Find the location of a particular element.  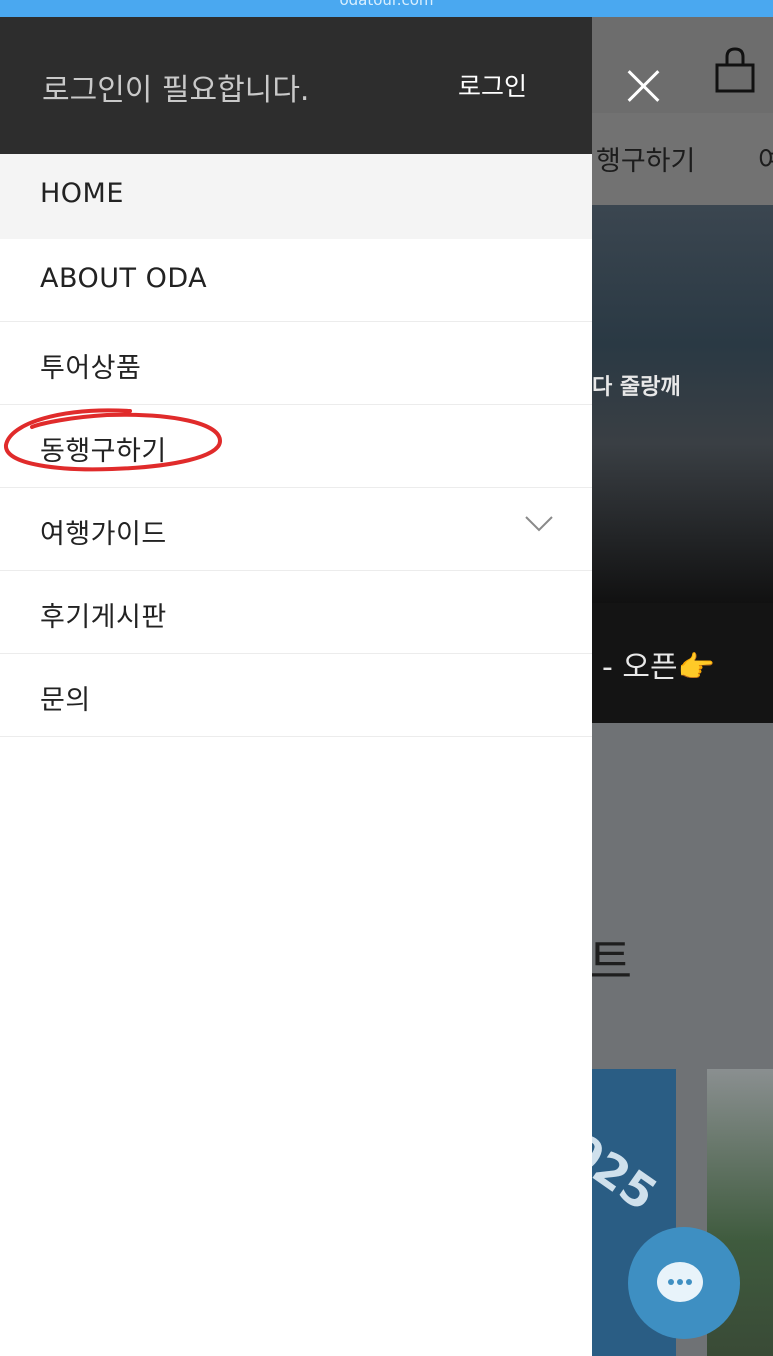

login-required-message: 로그인이 필요합니다. is located at coordinates (176, 90).